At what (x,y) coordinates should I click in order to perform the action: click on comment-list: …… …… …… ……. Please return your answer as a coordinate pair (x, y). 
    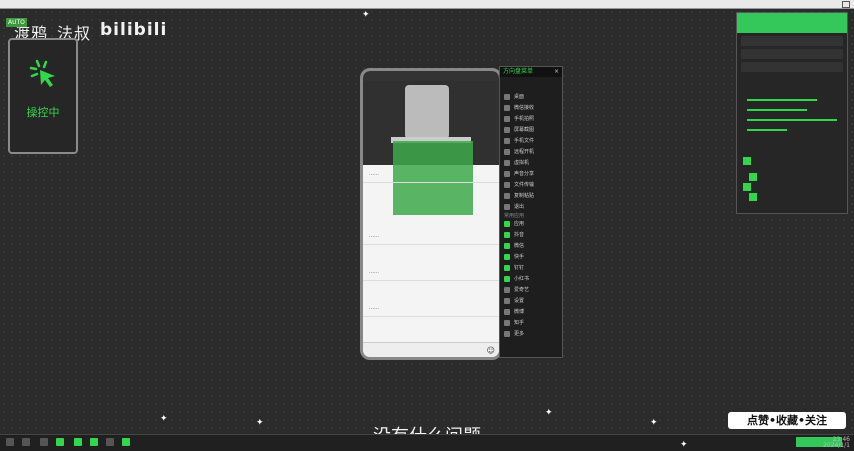
    Looking at the image, I should click on (431, 242).